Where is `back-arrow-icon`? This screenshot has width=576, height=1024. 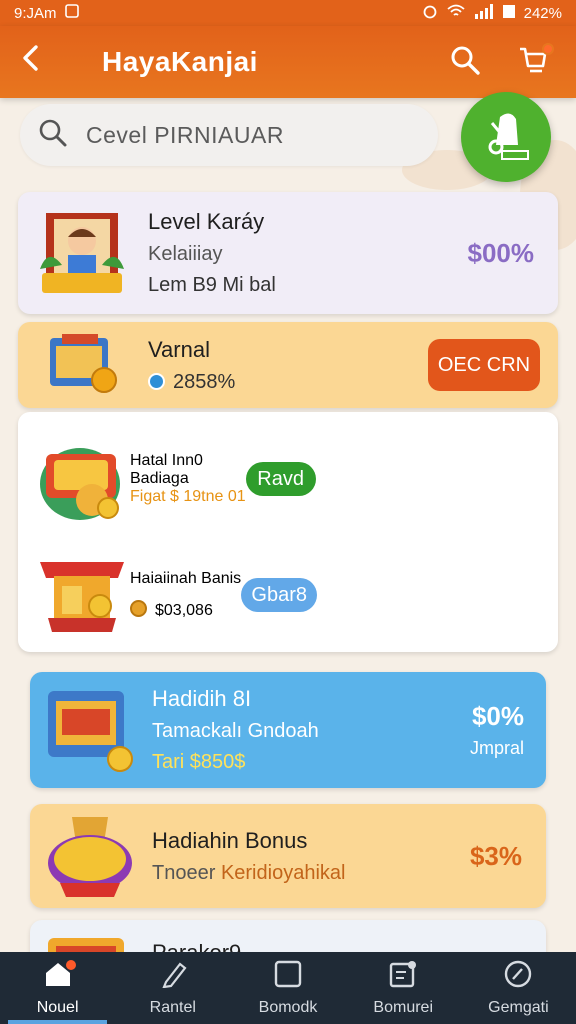 back-arrow-icon is located at coordinates (42, 62).